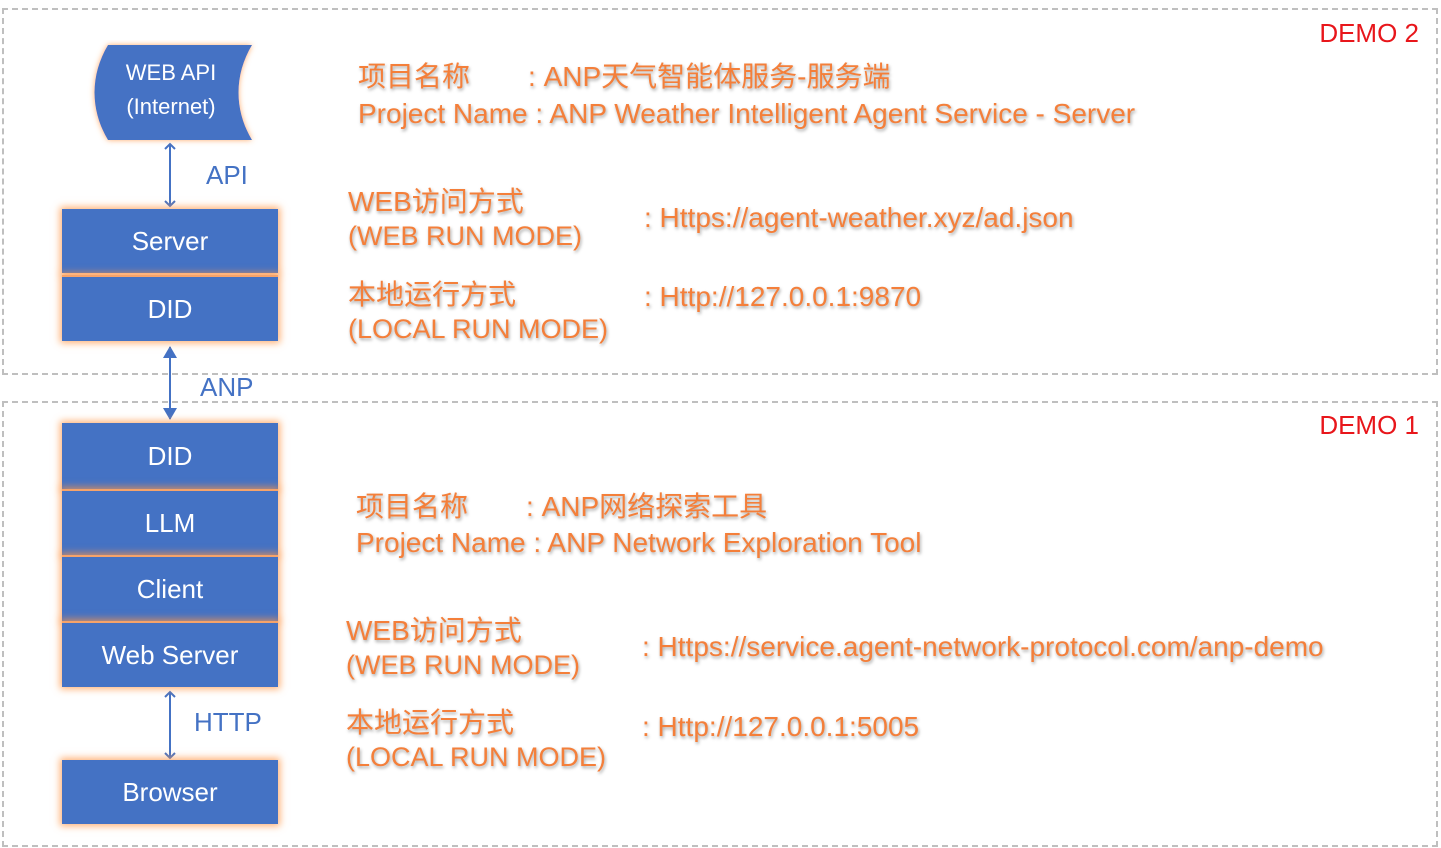  Describe the element at coordinates (781, 726) in the screenshot. I see `demo1-local-mode-value: : Http://127.0.0.1:5005` at that location.